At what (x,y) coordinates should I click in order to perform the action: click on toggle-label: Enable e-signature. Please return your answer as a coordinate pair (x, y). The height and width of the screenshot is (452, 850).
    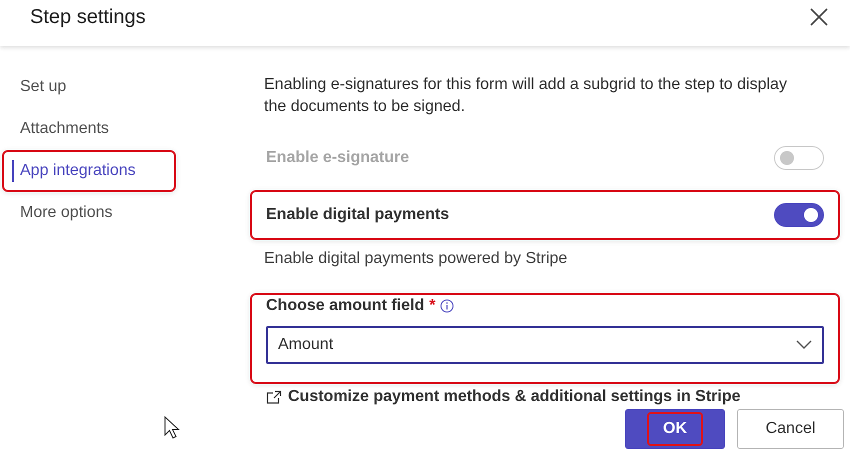
    Looking at the image, I should click on (338, 158).